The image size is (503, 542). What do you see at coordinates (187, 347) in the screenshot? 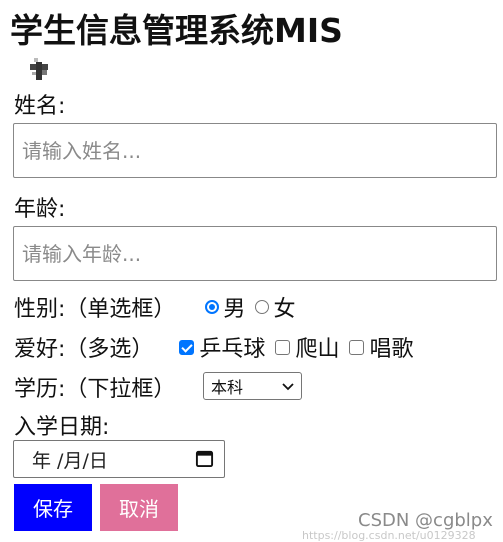
I see `pingpong-checkbox` at bounding box center [187, 347].